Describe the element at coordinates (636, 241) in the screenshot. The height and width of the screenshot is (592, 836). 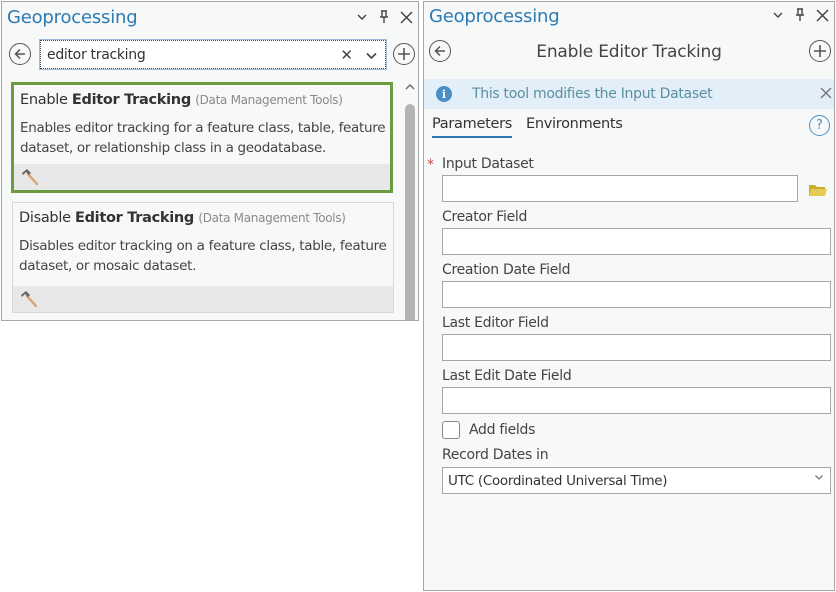
I see `creator-field-input` at that location.